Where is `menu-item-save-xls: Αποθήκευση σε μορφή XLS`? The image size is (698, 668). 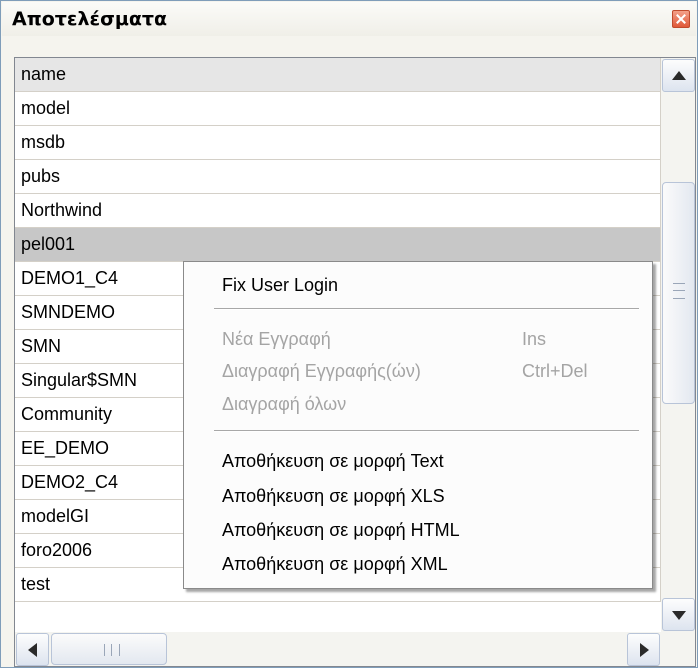 menu-item-save-xls: Αποθήκευση σε μορφή XLS is located at coordinates (418, 496).